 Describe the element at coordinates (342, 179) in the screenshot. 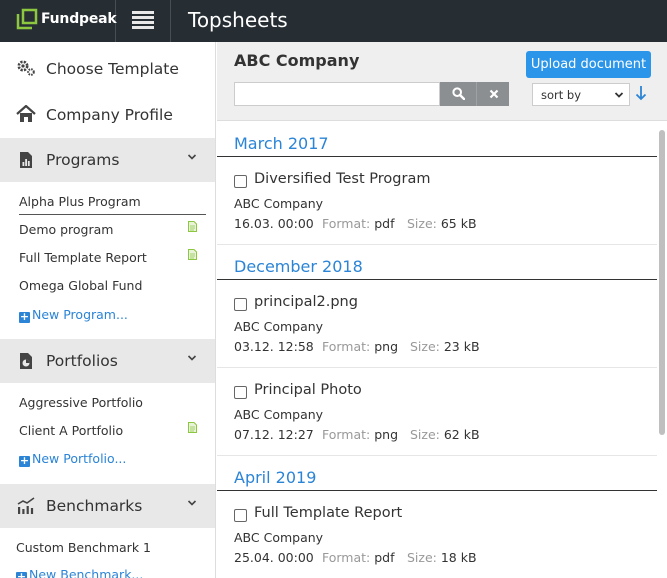

I see `document-name: Diversified Test Program` at that location.